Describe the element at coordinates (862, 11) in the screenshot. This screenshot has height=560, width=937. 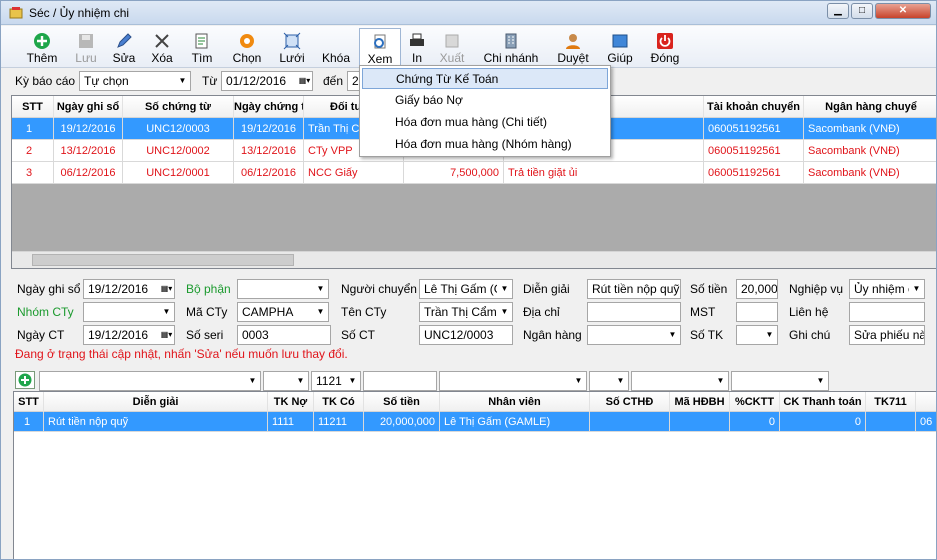
I see `maximize-button: □` at that location.